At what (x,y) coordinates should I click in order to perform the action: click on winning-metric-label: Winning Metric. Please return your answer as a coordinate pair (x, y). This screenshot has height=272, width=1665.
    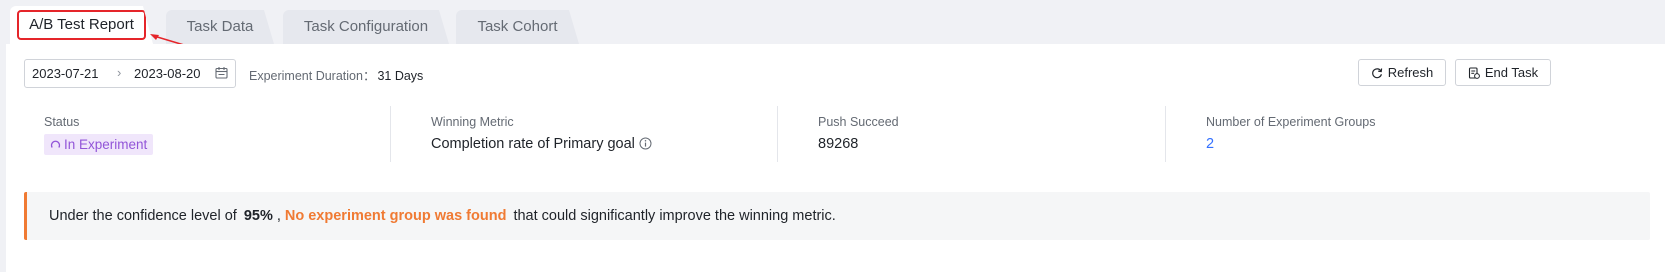
    Looking at the image, I should click on (472, 122).